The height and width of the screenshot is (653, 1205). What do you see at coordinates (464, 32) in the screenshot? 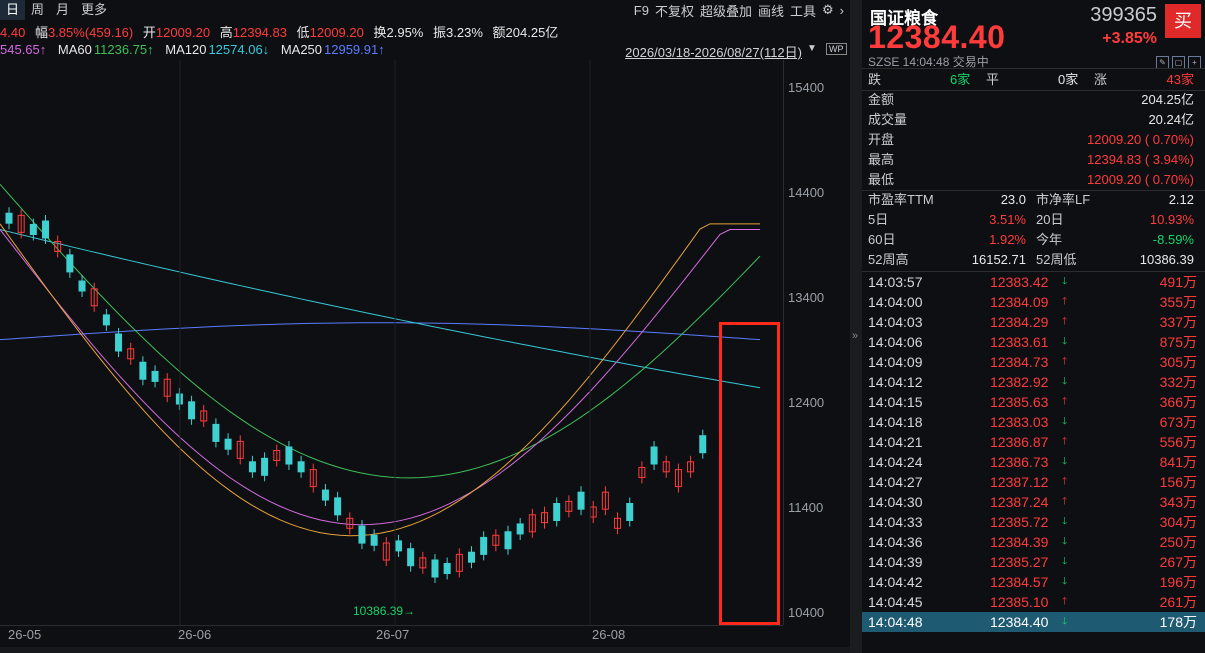
I see `swing-value: 3.23%` at bounding box center [464, 32].